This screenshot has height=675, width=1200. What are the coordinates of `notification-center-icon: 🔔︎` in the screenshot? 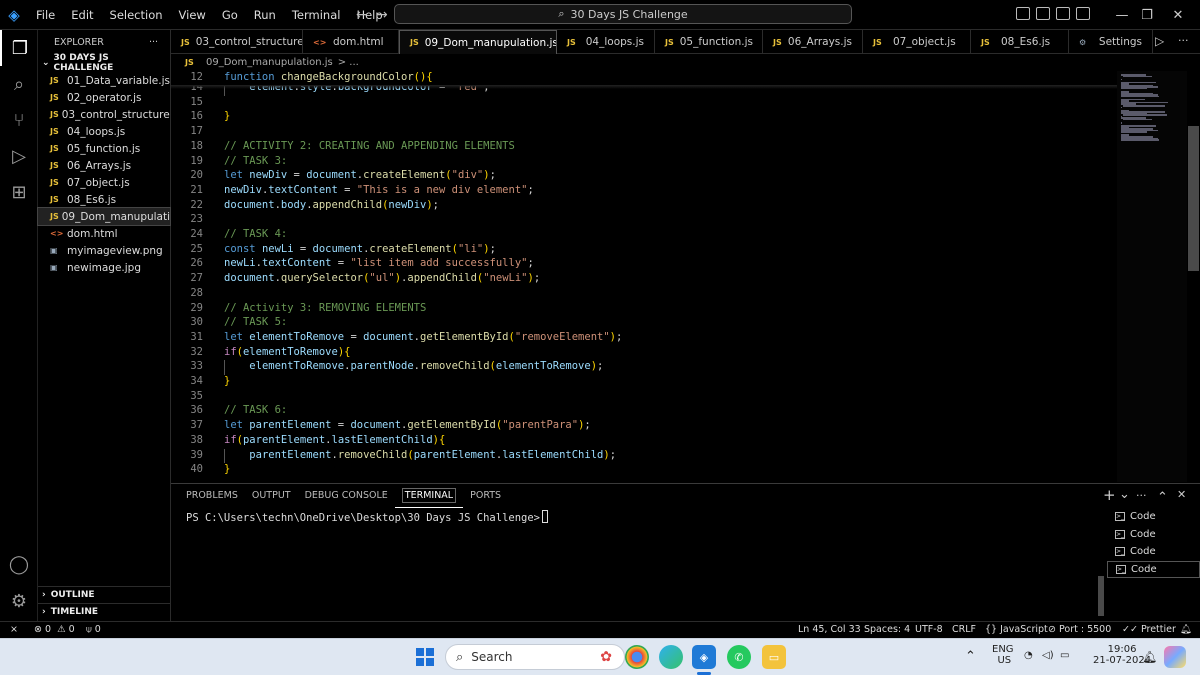 It's located at (1149, 657).